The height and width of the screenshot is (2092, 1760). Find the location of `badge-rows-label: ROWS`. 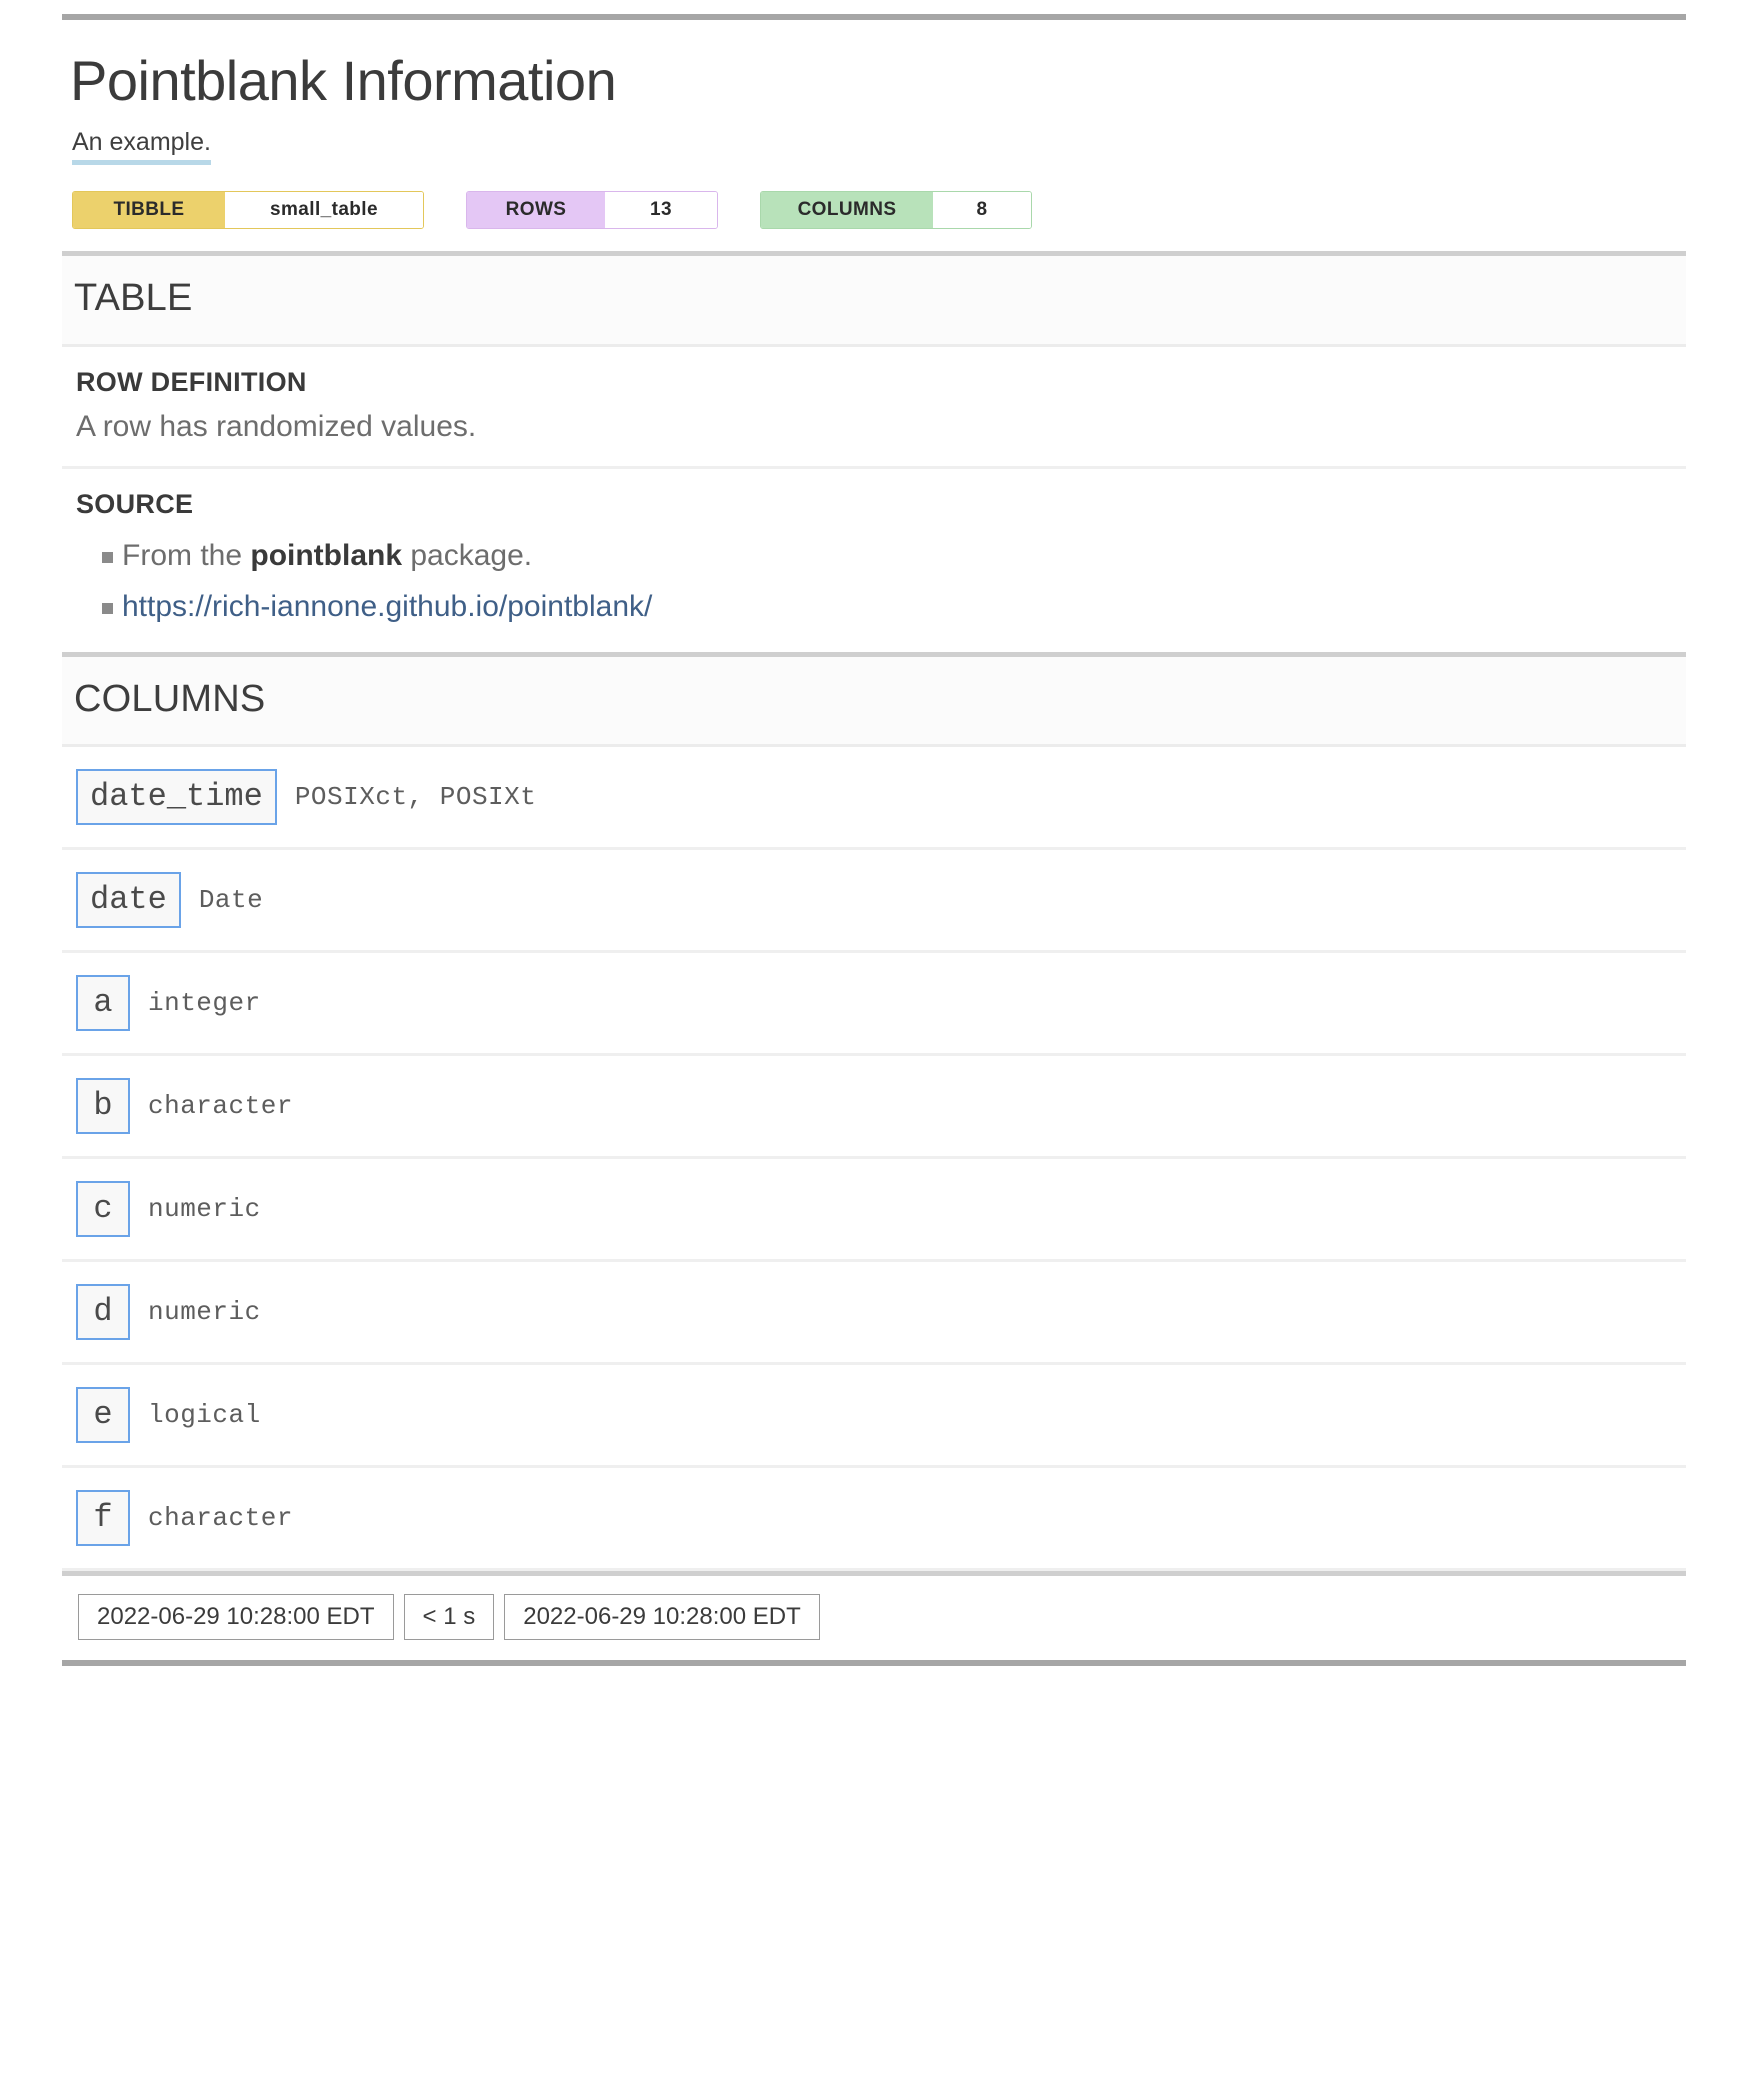

badge-rows-label: ROWS is located at coordinates (536, 210).